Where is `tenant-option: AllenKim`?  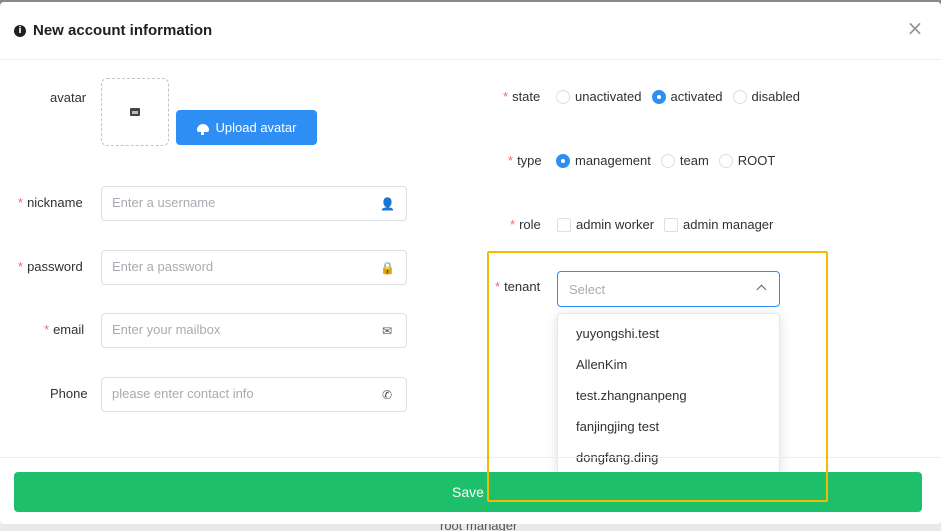 tenant-option: AllenKim is located at coordinates (668, 364).